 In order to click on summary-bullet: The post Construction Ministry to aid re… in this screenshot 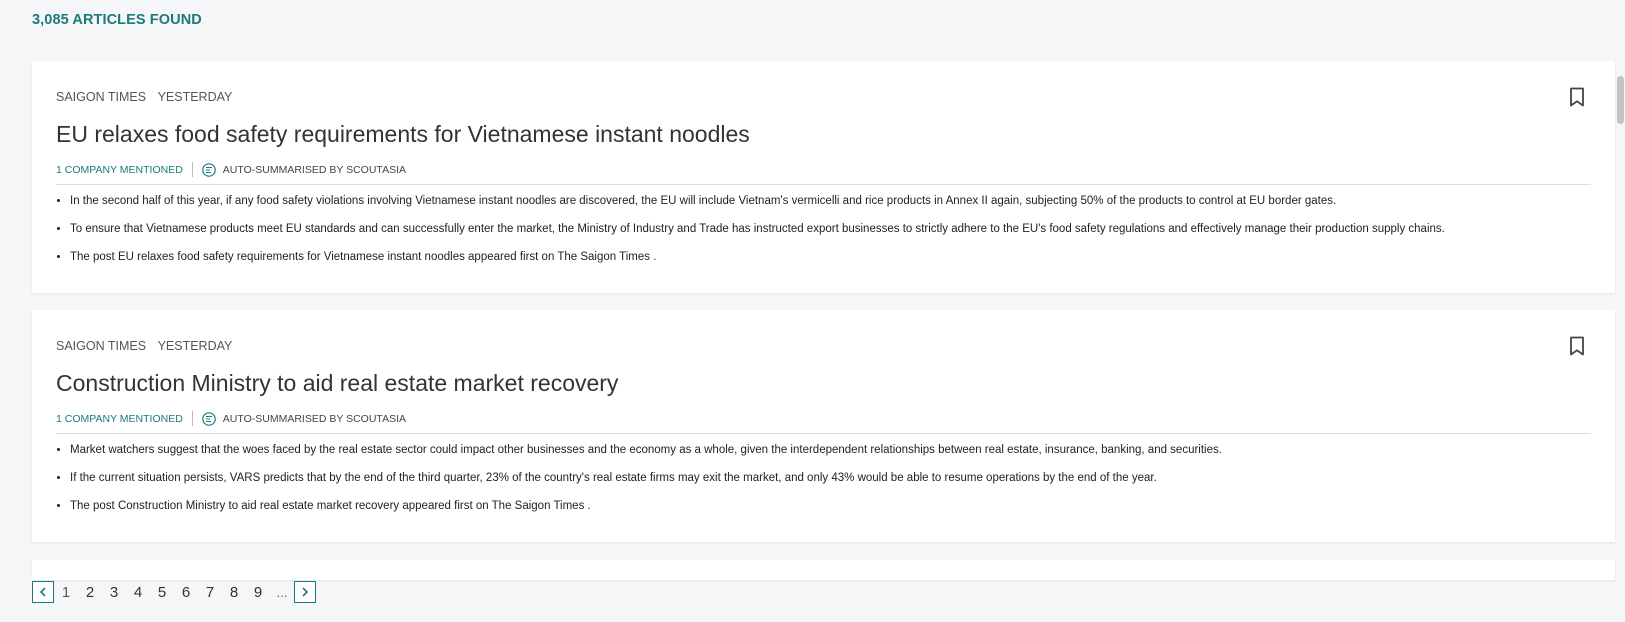, I will do `click(840, 506)`.